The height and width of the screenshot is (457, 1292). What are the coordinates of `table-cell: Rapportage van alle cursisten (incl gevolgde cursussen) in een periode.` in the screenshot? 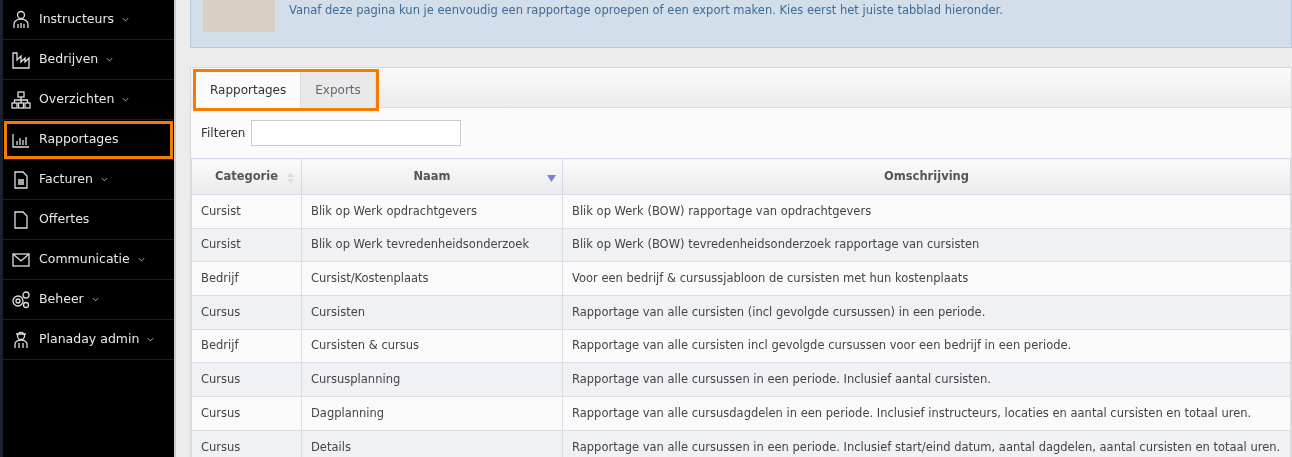 It's located at (926, 312).